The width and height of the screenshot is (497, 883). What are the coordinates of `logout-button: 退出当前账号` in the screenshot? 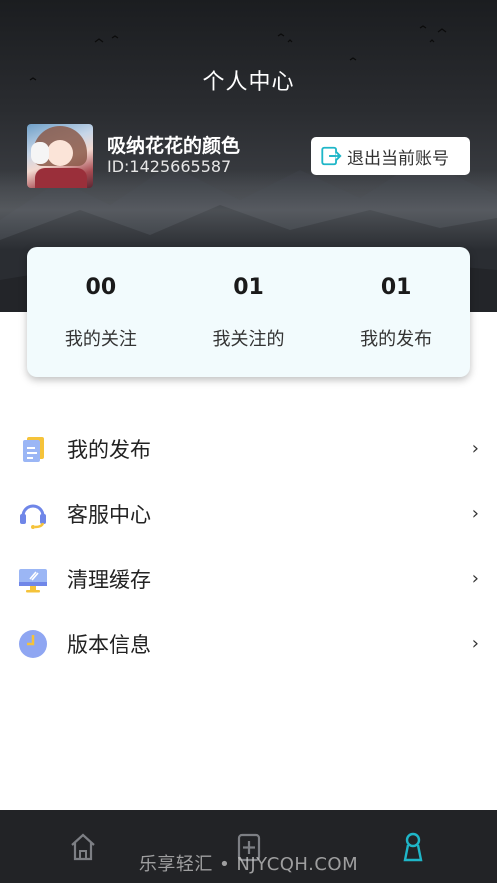 It's located at (390, 156).